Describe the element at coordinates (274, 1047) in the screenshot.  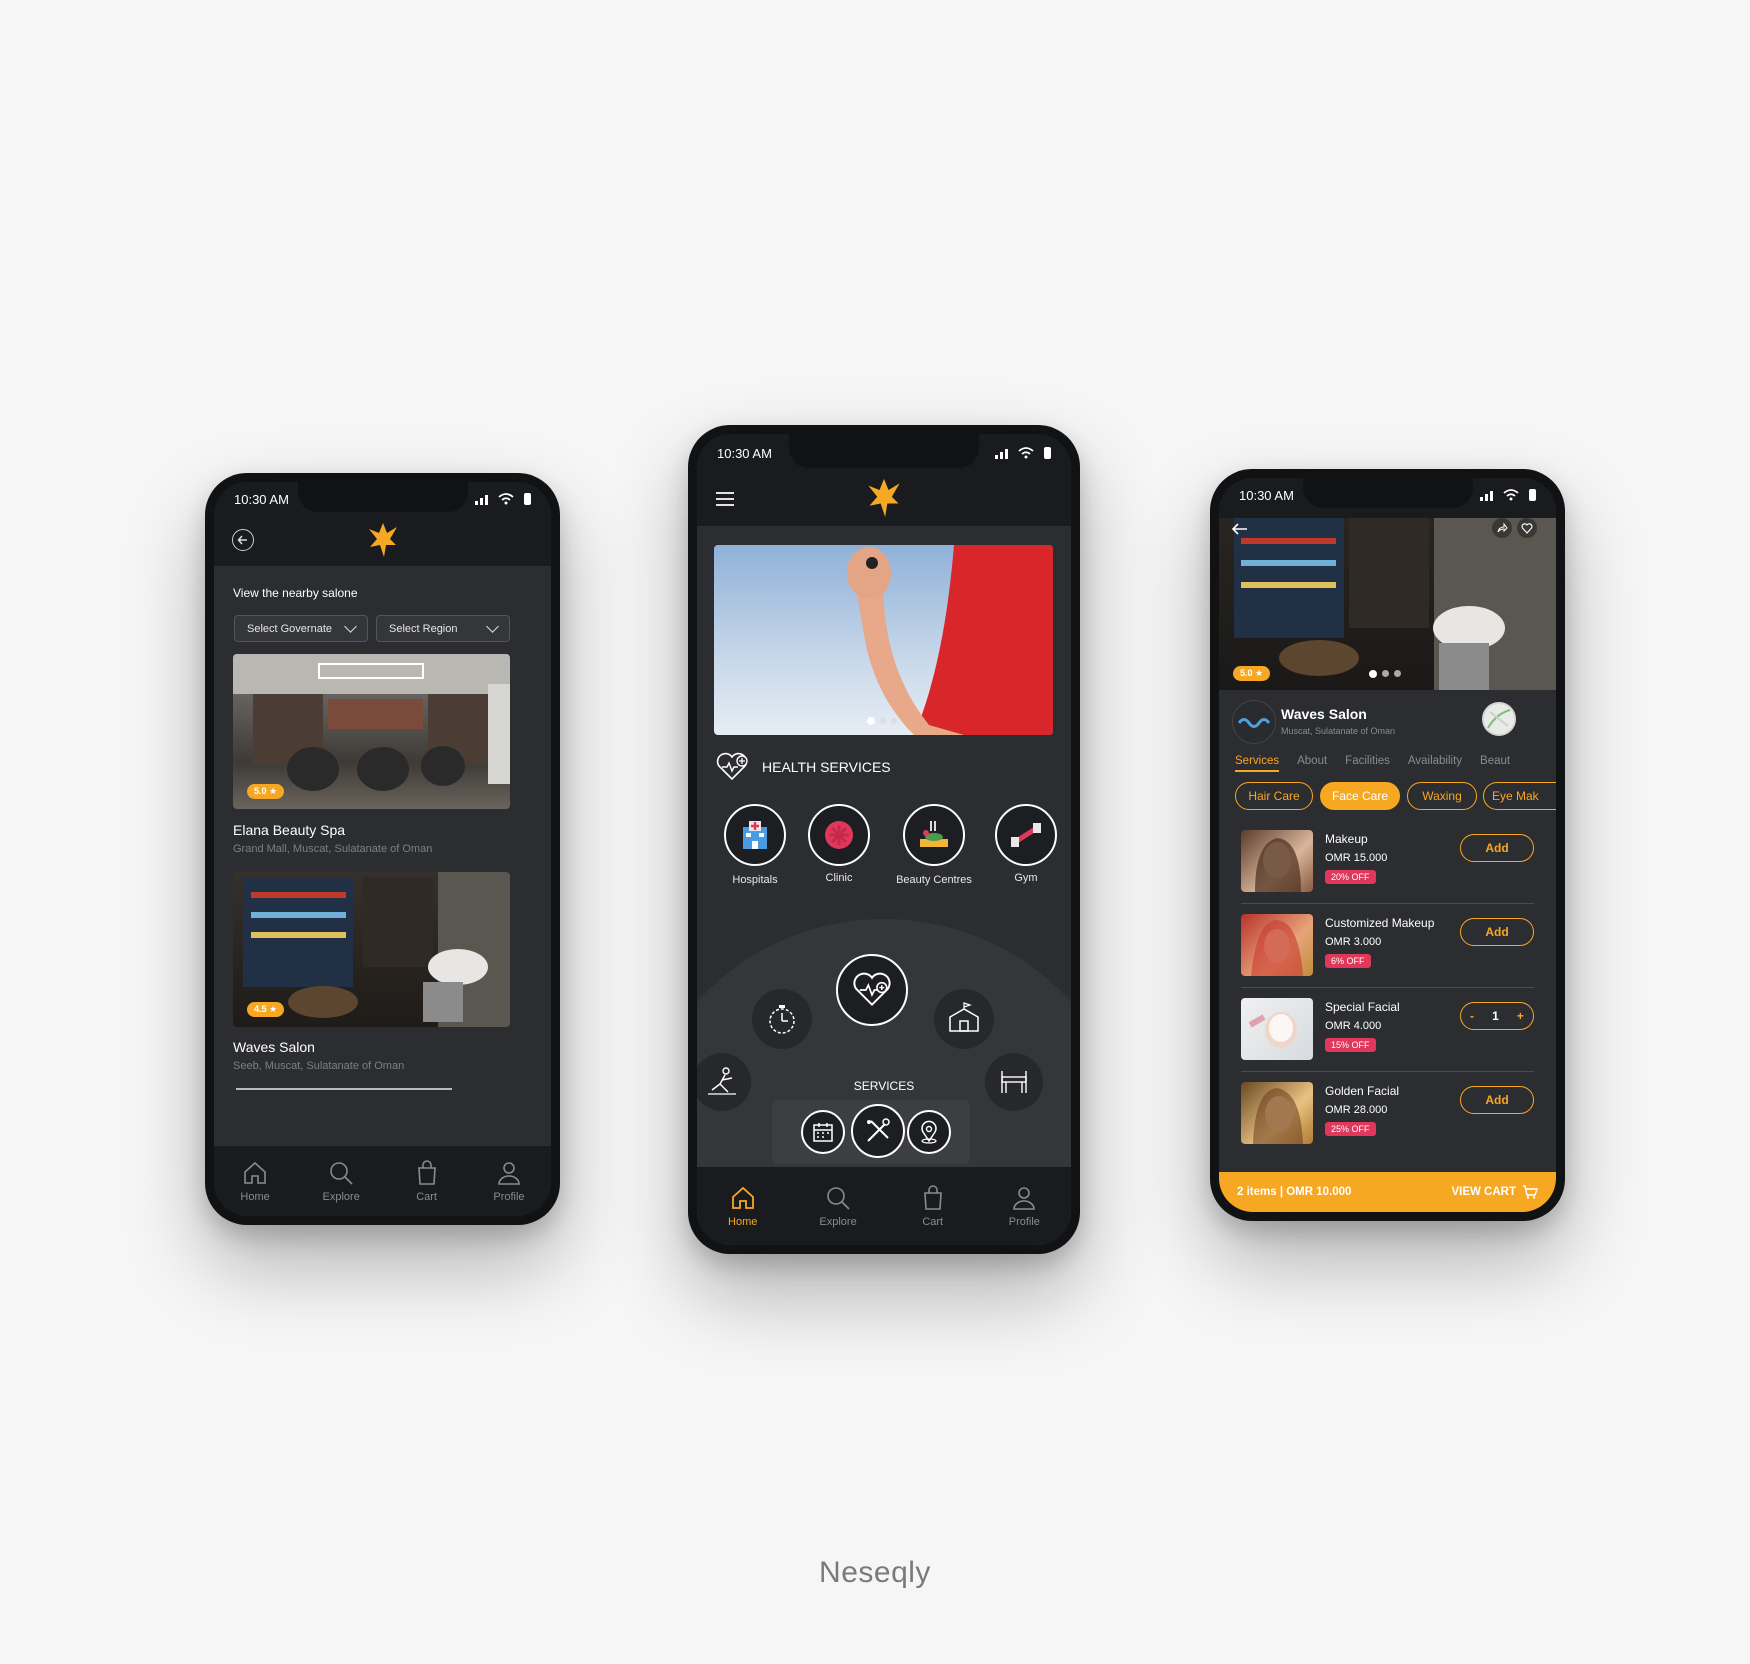
I see `listing-title: Waves Salon` at that location.